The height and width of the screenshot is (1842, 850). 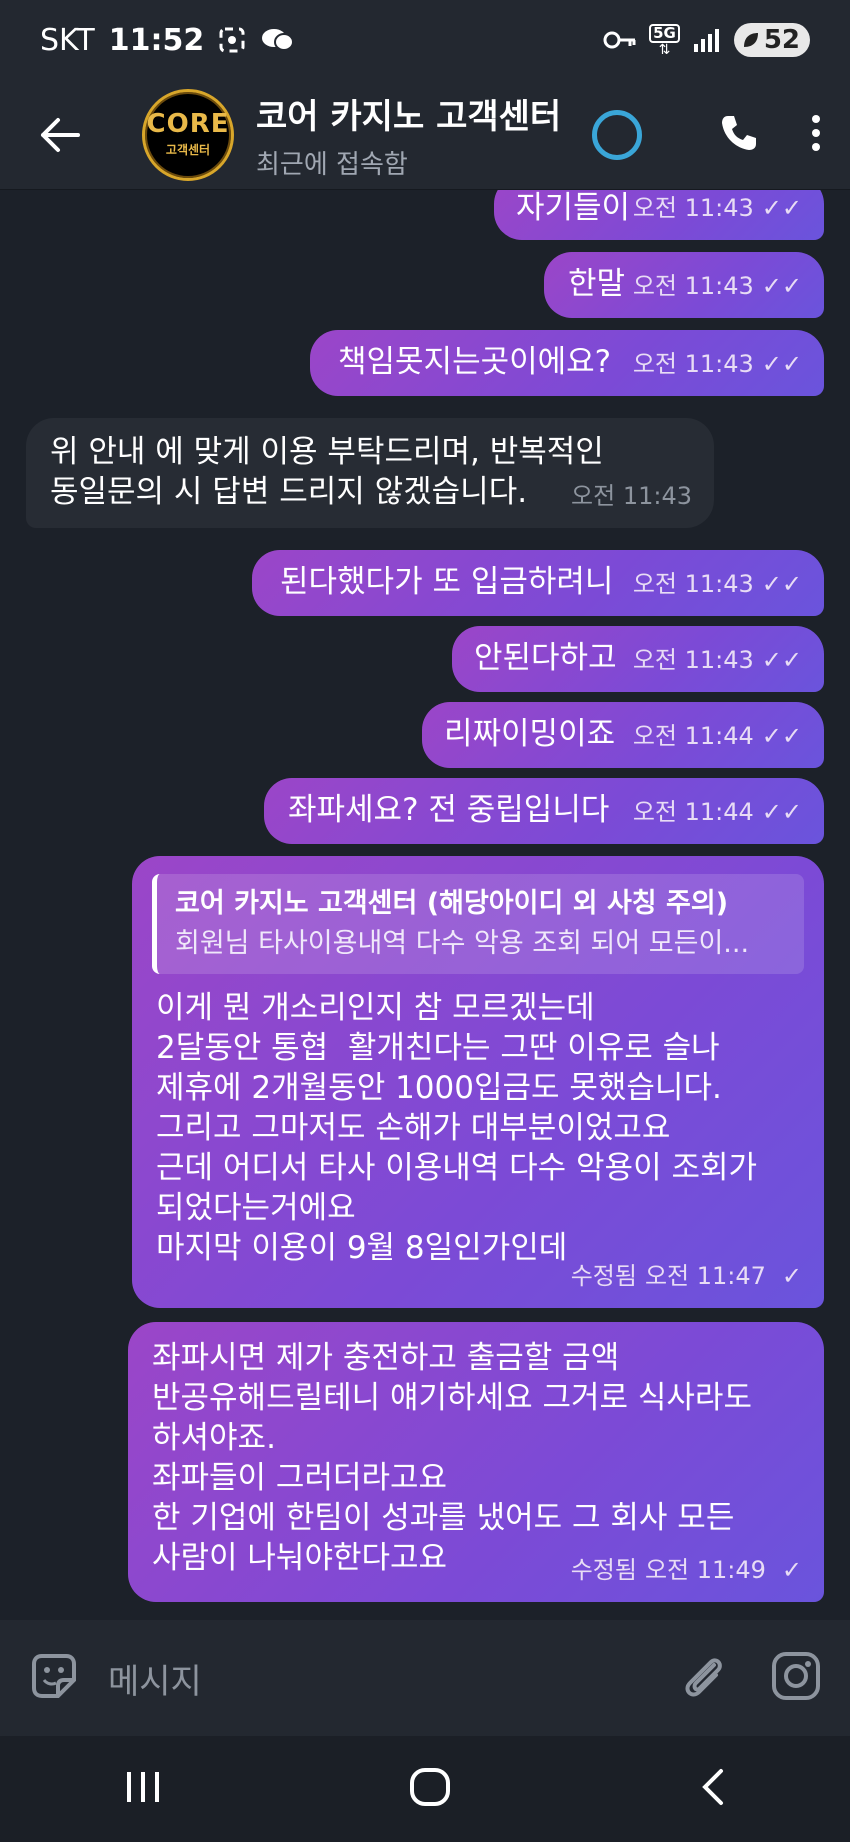 I want to click on home-icon, so click(x=430, y=1787).